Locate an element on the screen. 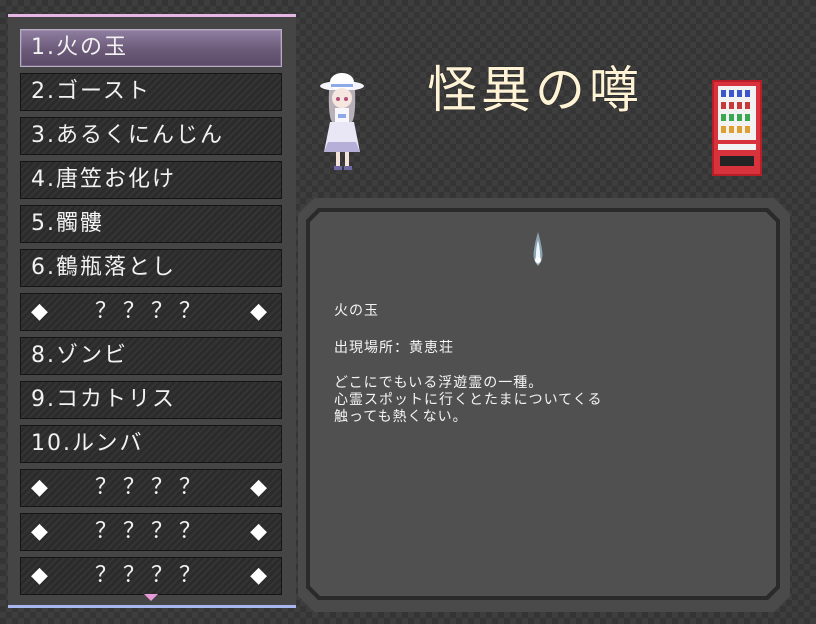 This screenshot has width=816, height=624. monster-name: 火の玉 is located at coordinates (356, 311).